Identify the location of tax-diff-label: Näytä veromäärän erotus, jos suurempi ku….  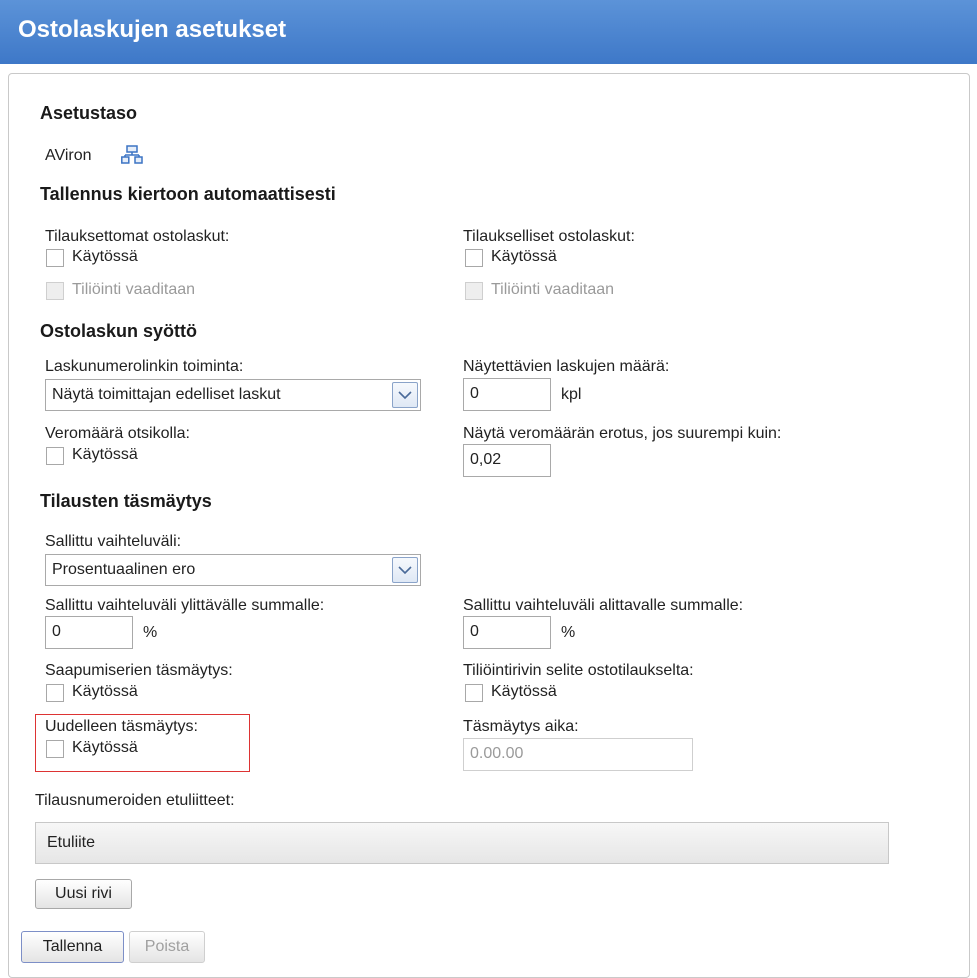
(622, 433).